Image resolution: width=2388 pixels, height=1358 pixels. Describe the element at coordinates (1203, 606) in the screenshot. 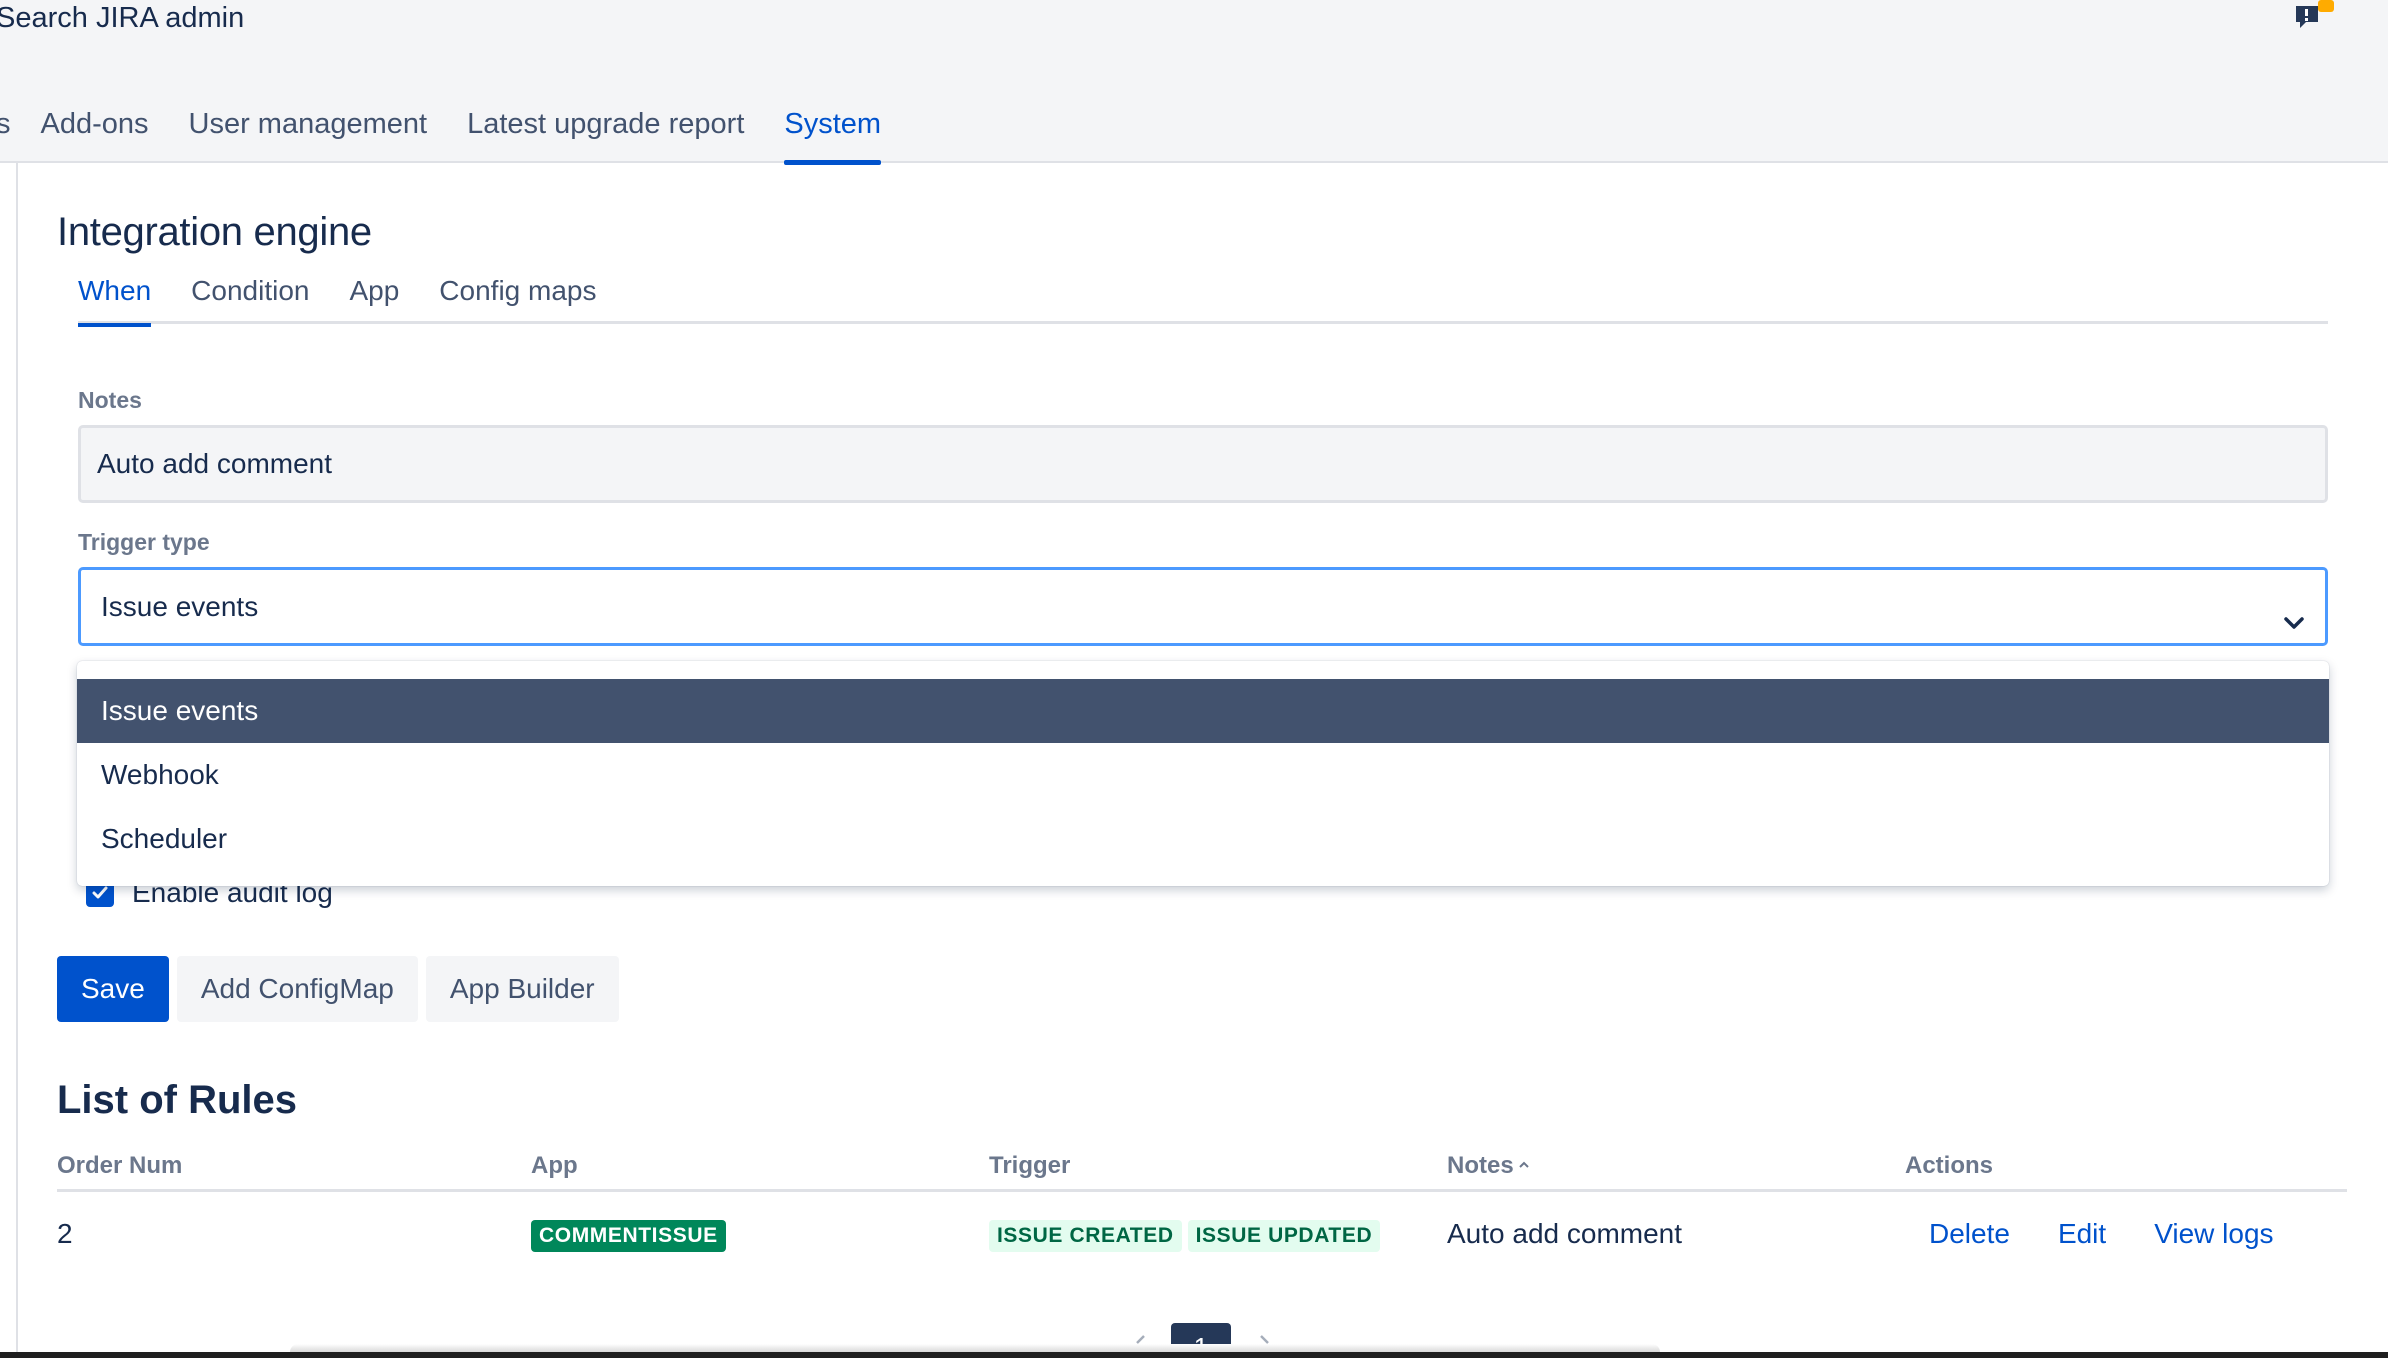

I see `trigger-type-select: Issue events` at that location.